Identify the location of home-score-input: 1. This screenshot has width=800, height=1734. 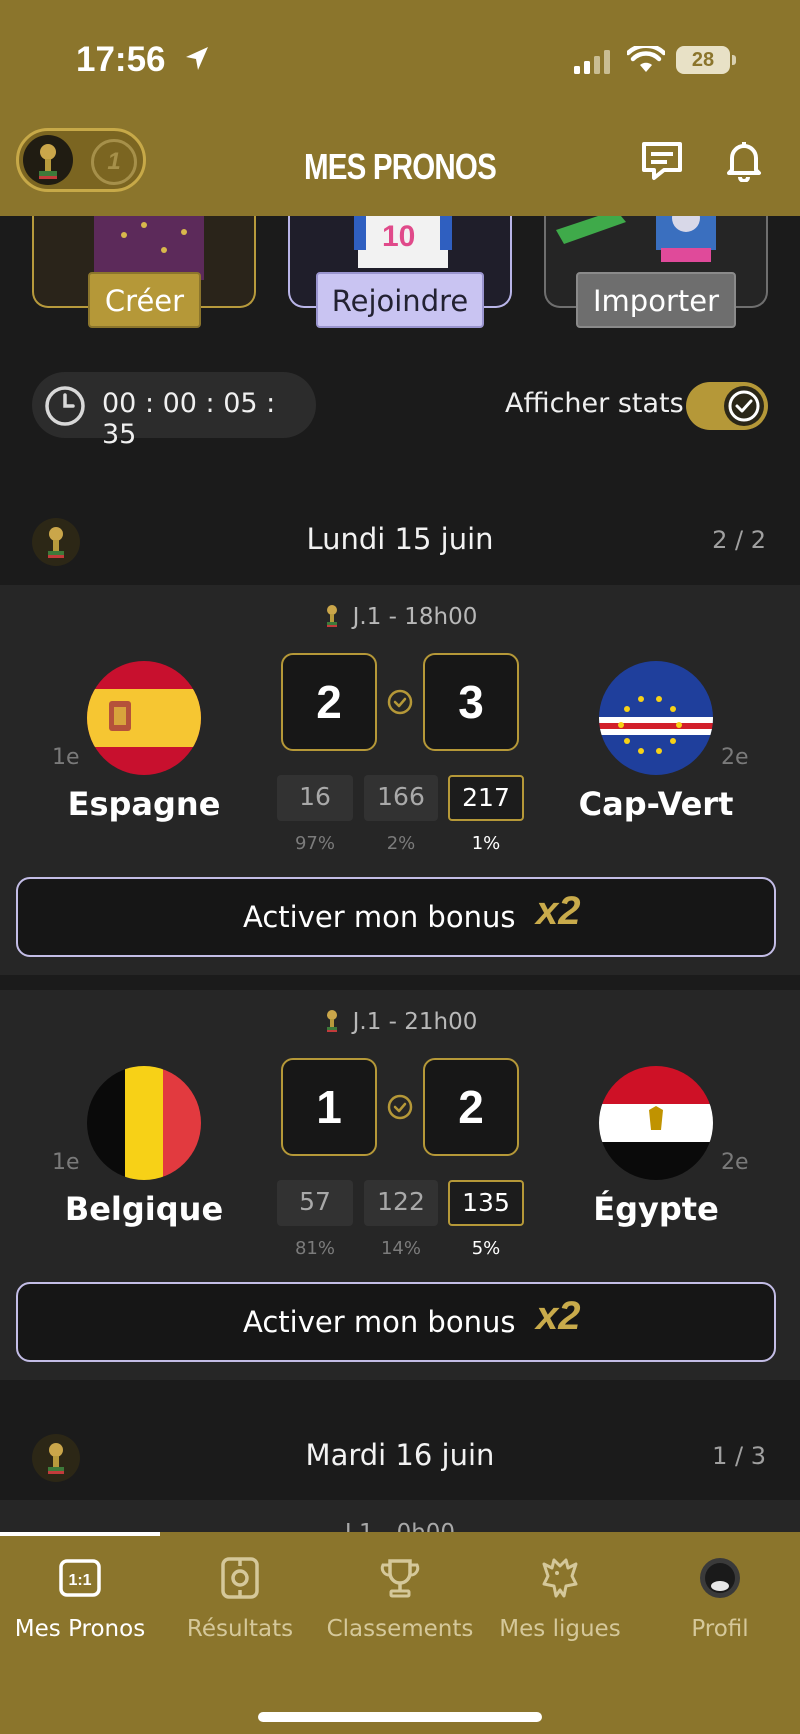
(329, 1107).